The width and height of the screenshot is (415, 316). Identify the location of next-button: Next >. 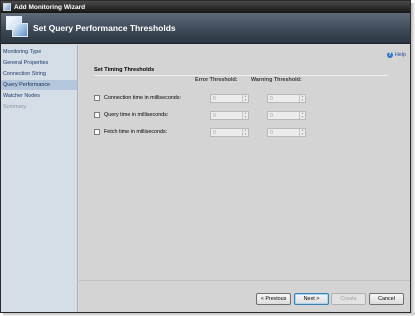
(311, 299).